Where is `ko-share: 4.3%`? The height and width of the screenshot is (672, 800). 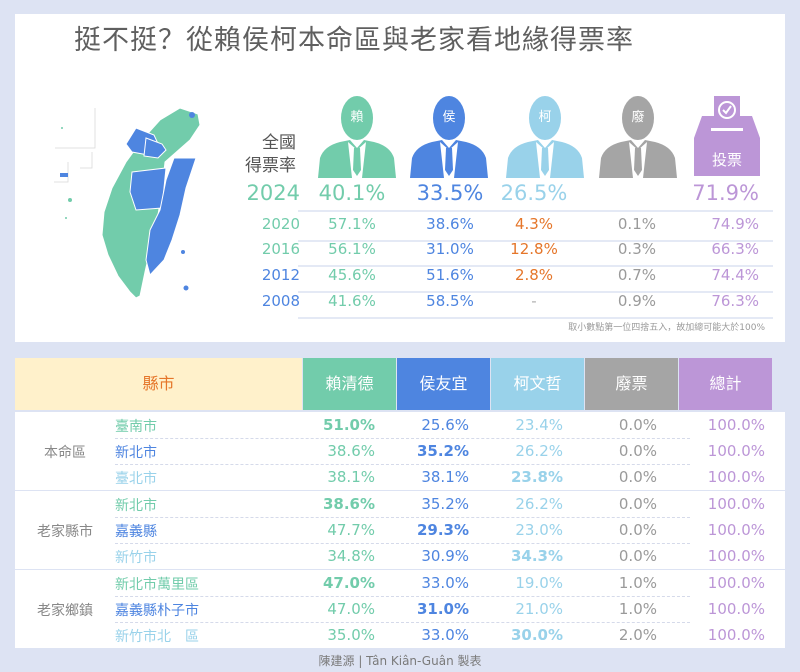 ko-share: 4.3% is located at coordinates (534, 224).